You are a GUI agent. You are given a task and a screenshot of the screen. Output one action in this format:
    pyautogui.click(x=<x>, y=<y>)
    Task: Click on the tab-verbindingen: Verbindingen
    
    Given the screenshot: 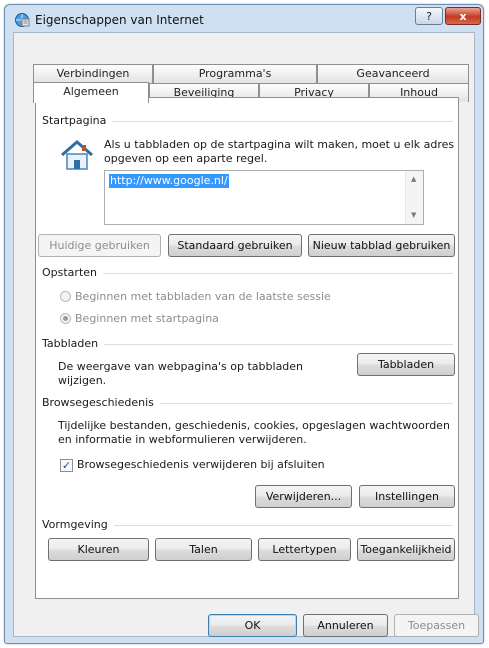 What is the action you would take?
    pyautogui.click(x=93, y=73)
    